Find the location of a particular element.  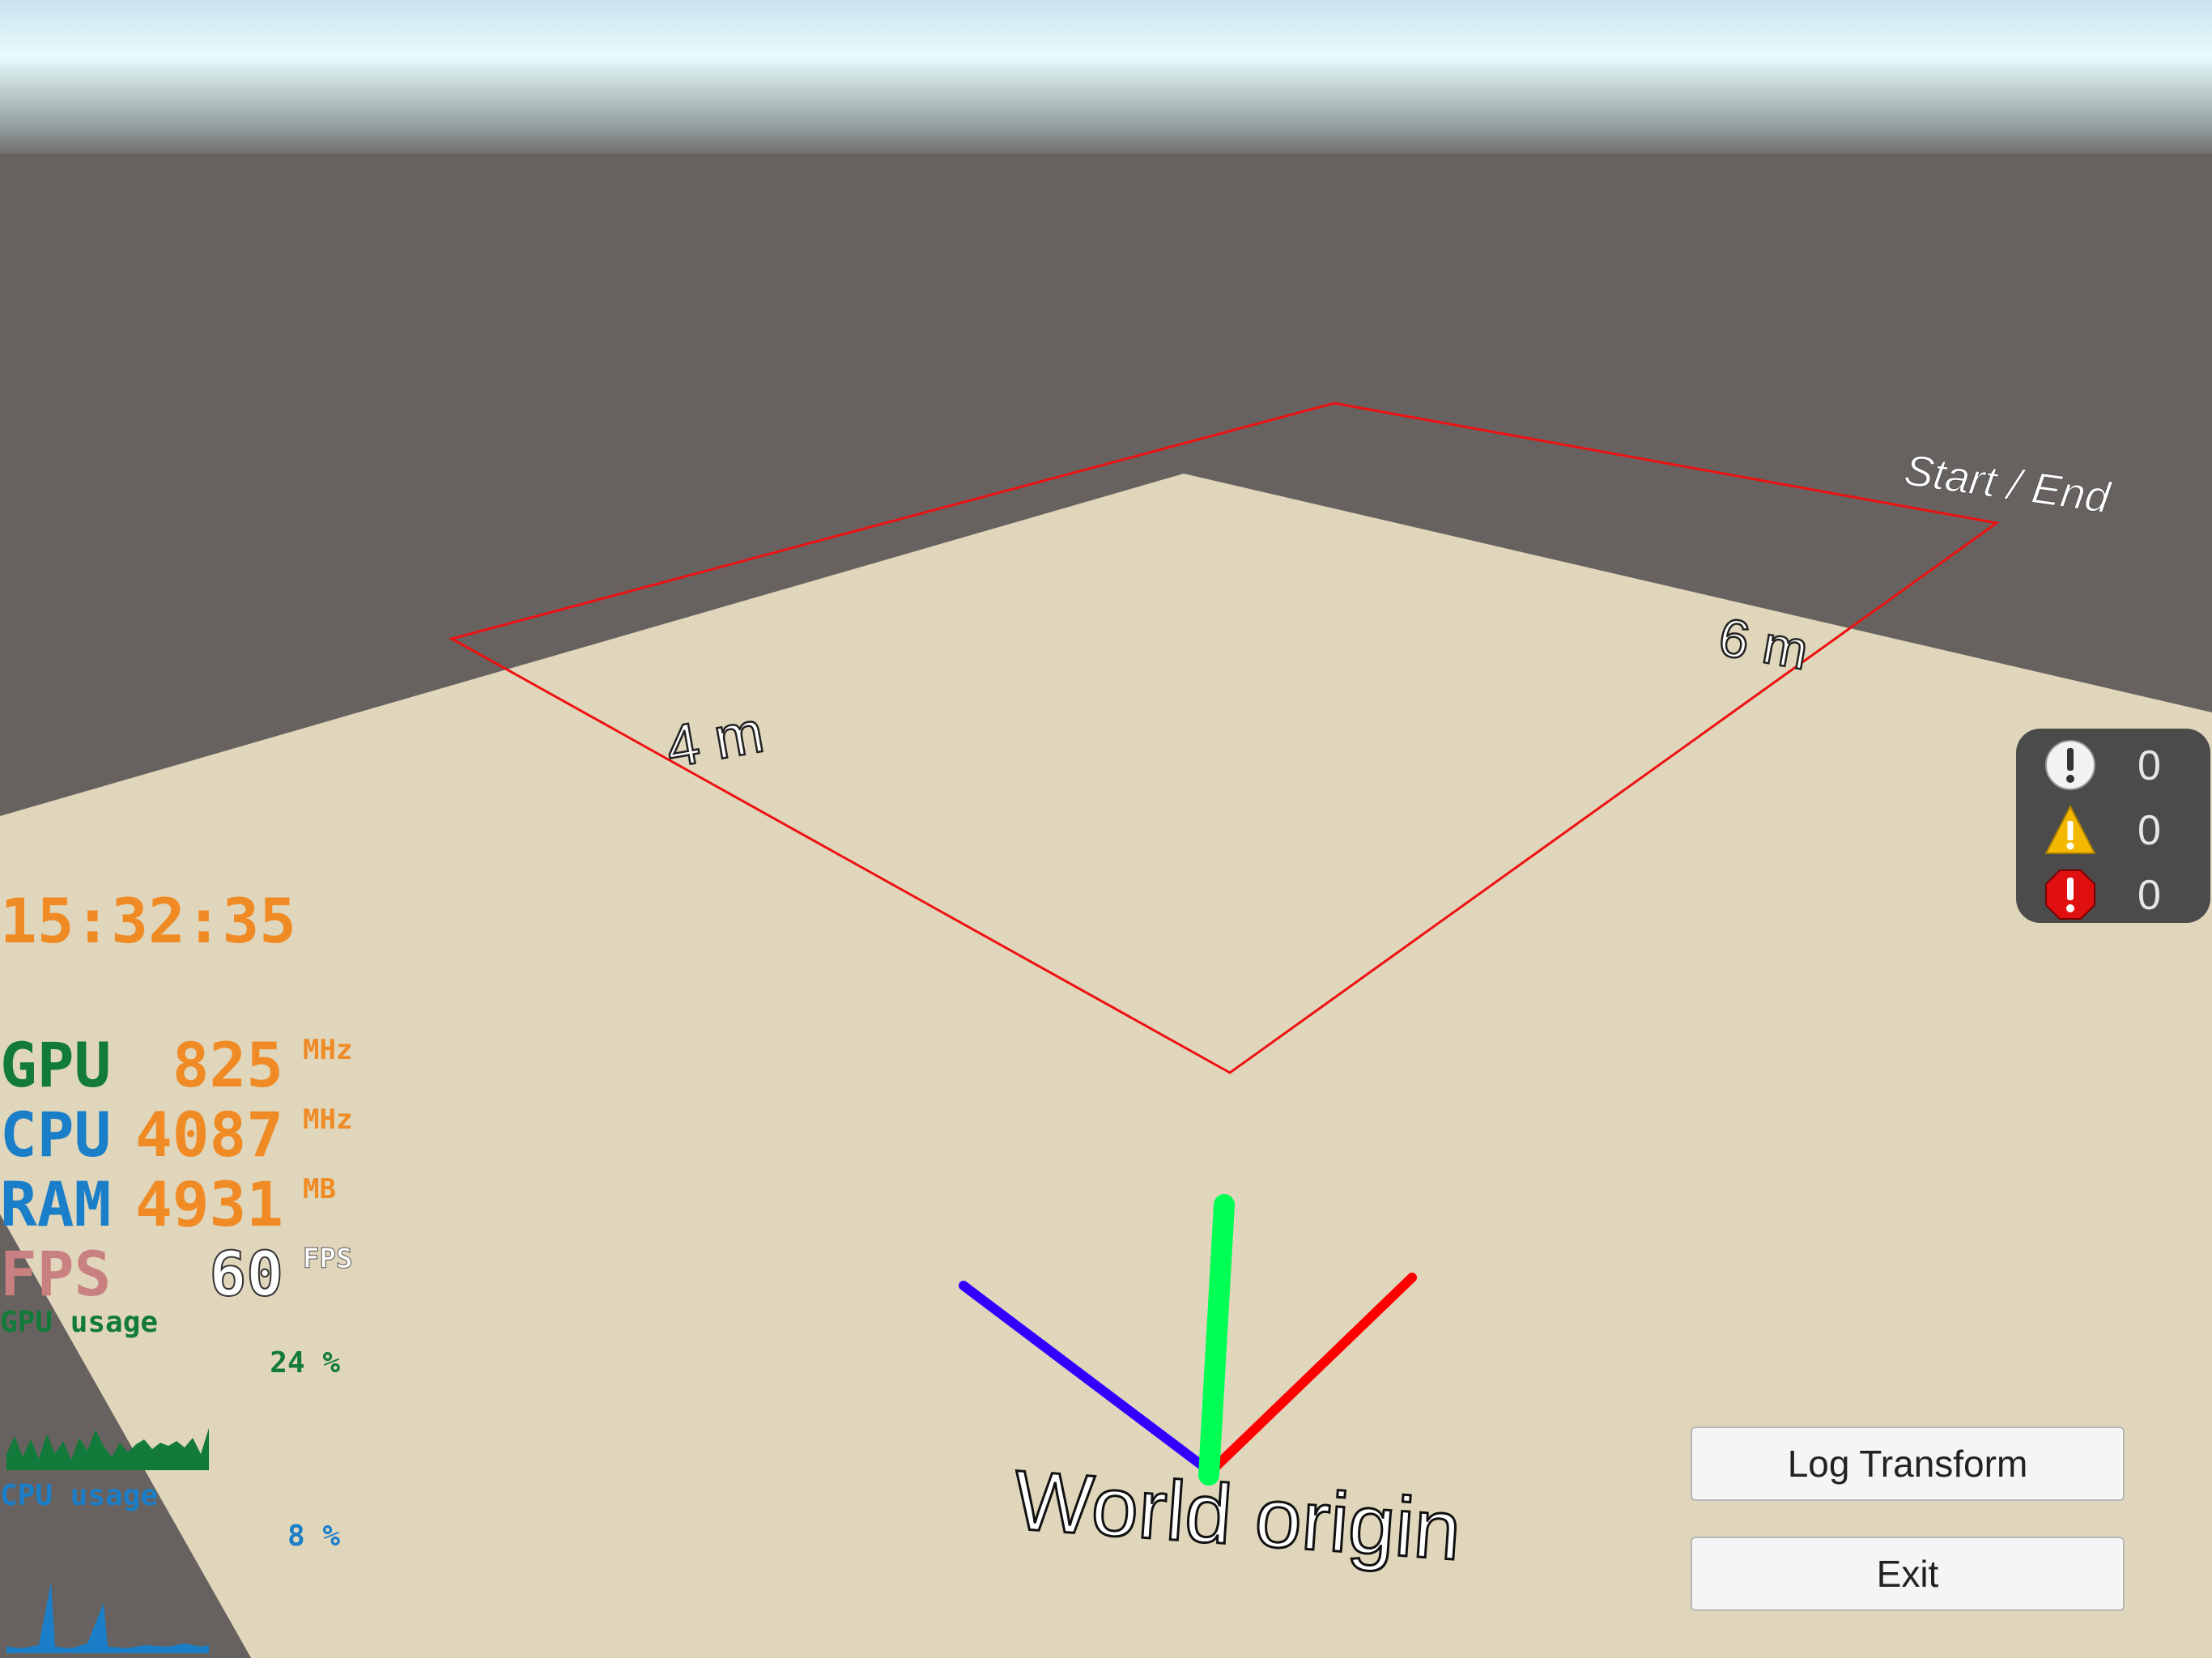

clock-display: 15:32:35 is located at coordinates (148, 921).